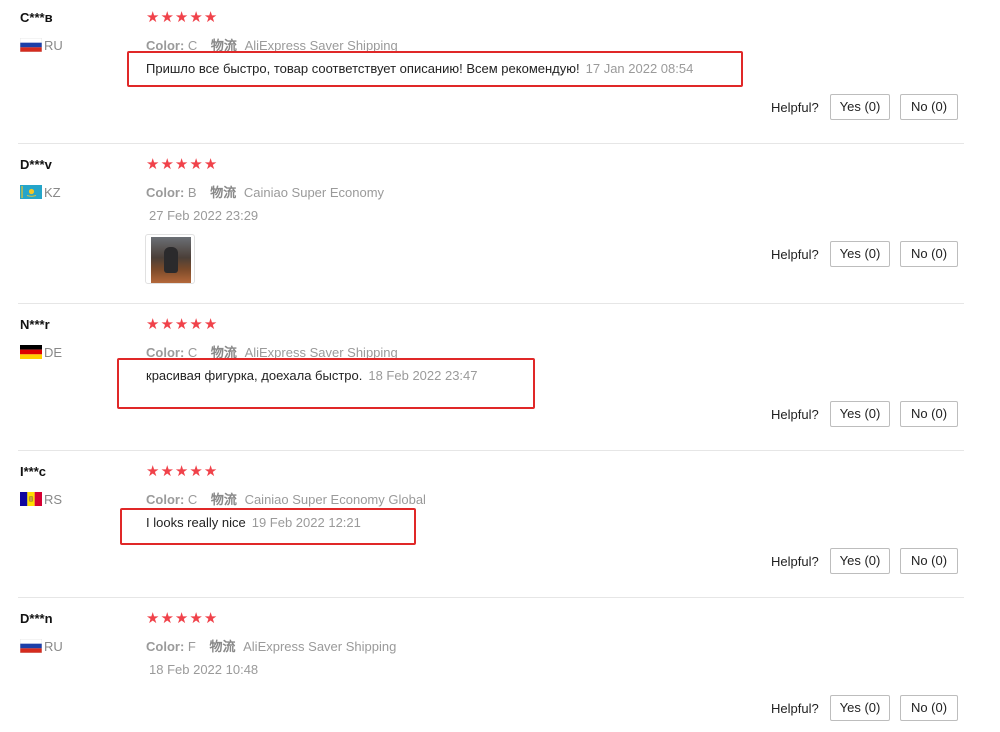 The image size is (1000, 732). What do you see at coordinates (53, 352) in the screenshot?
I see `country-code: DE` at bounding box center [53, 352].